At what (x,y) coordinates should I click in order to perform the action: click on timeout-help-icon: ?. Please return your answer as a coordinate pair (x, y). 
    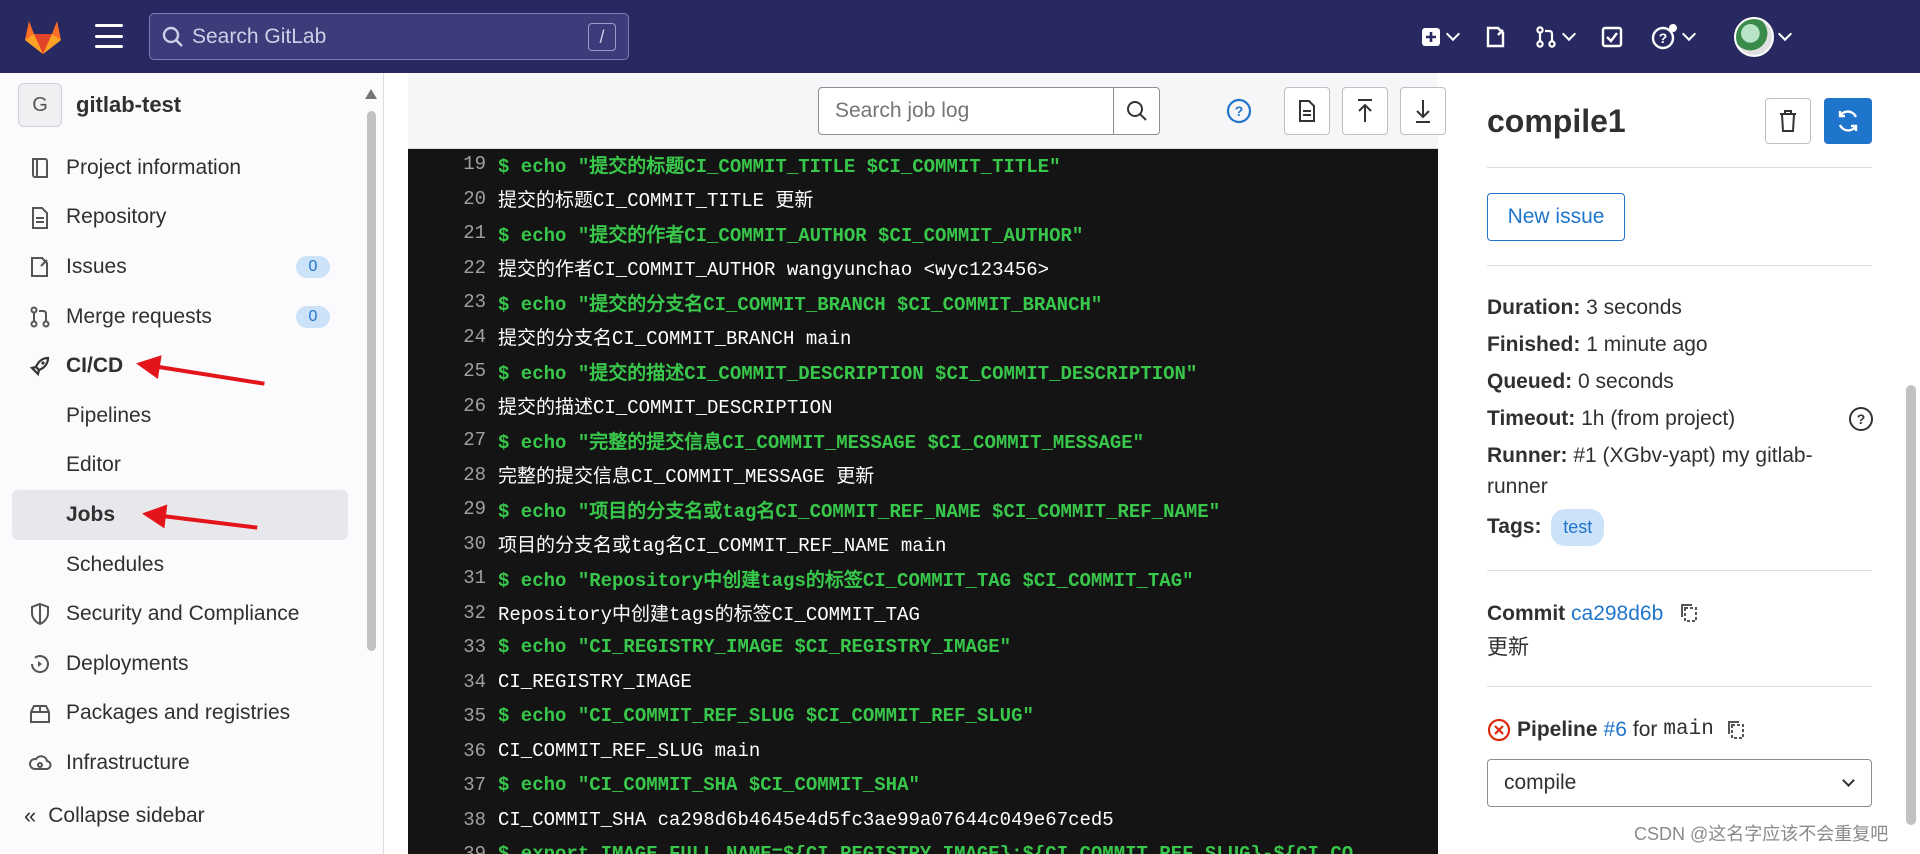
    Looking at the image, I should click on (1861, 419).